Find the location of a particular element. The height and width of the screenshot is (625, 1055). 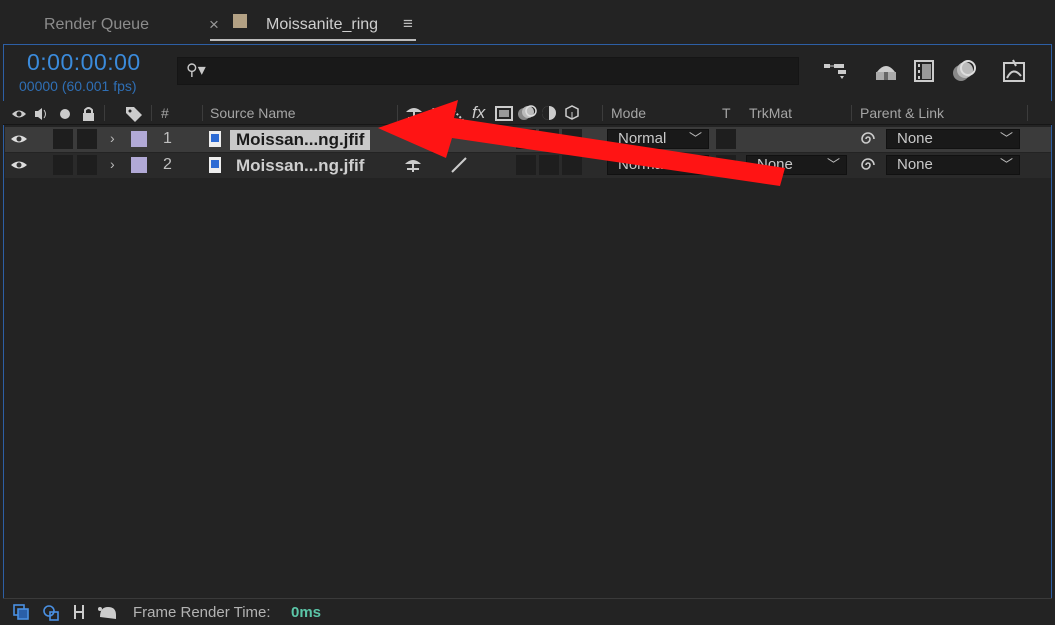

track-matte-dropdown: None ﹀ is located at coordinates (796, 165).